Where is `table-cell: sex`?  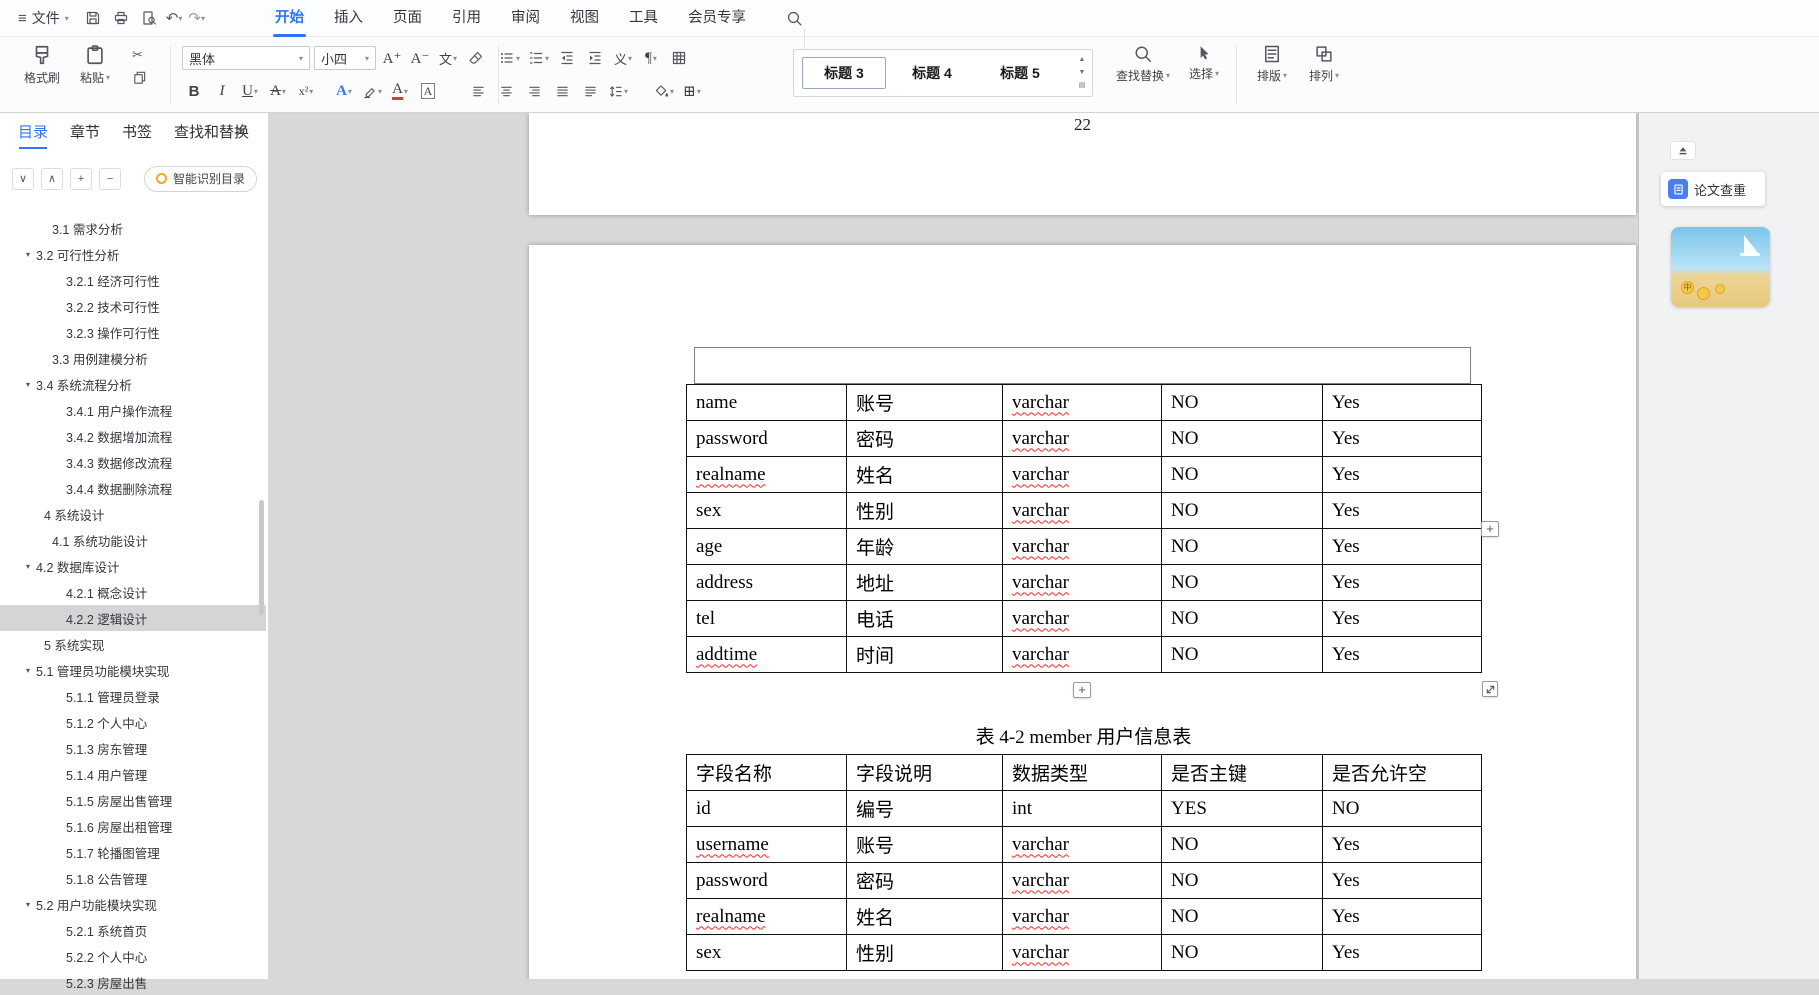
table-cell: sex is located at coordinates (766, 510).